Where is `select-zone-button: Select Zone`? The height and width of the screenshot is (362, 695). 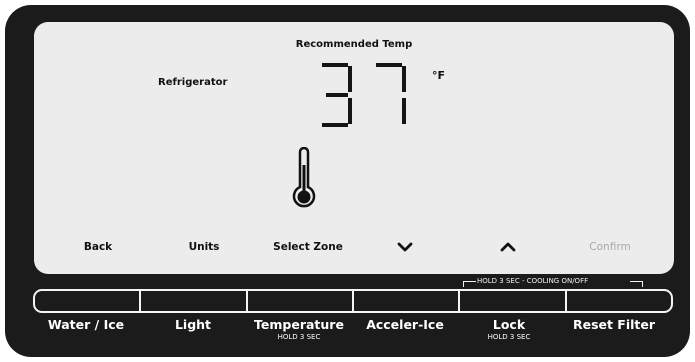 select-zone-button: Select Zone is located at coordinates (308, 247).